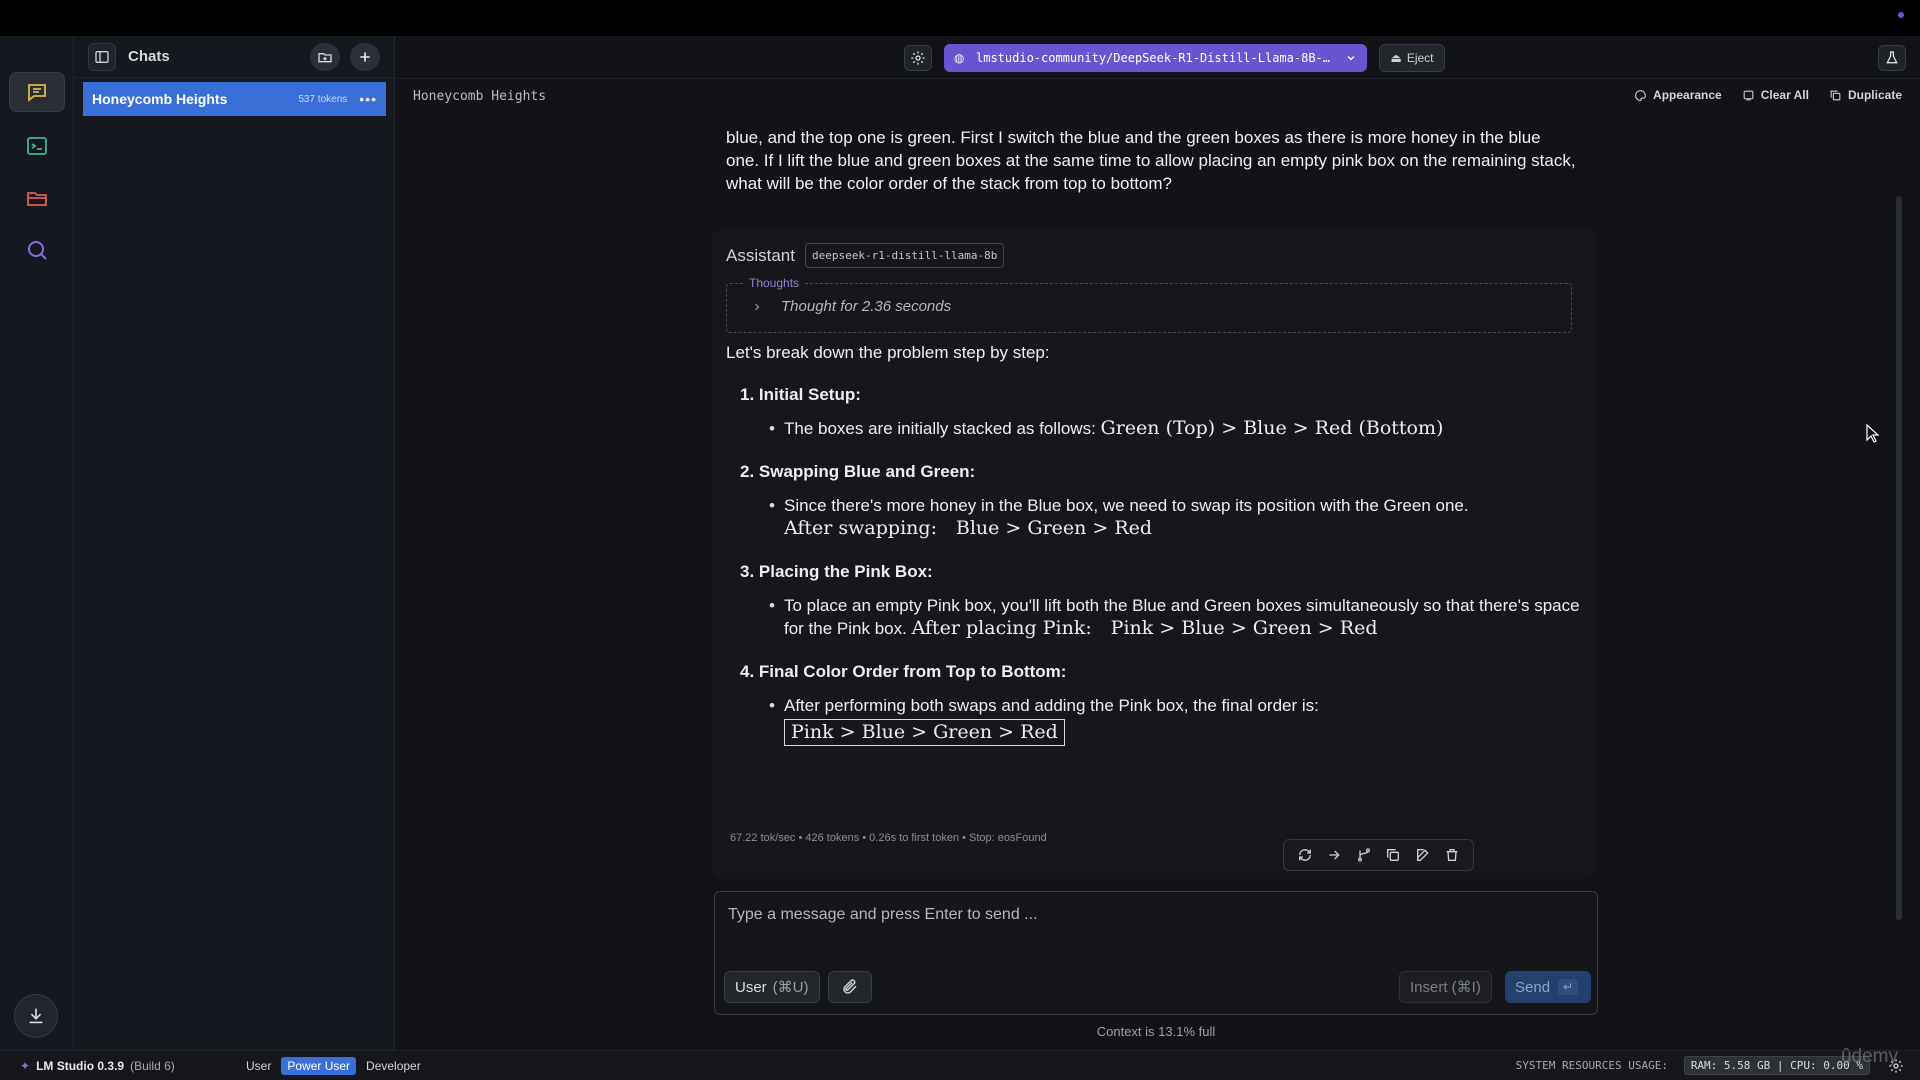 The height and width of the screenshot is (1080, 1920). I want to click on eject-label: Eject, so click(1420, 58).